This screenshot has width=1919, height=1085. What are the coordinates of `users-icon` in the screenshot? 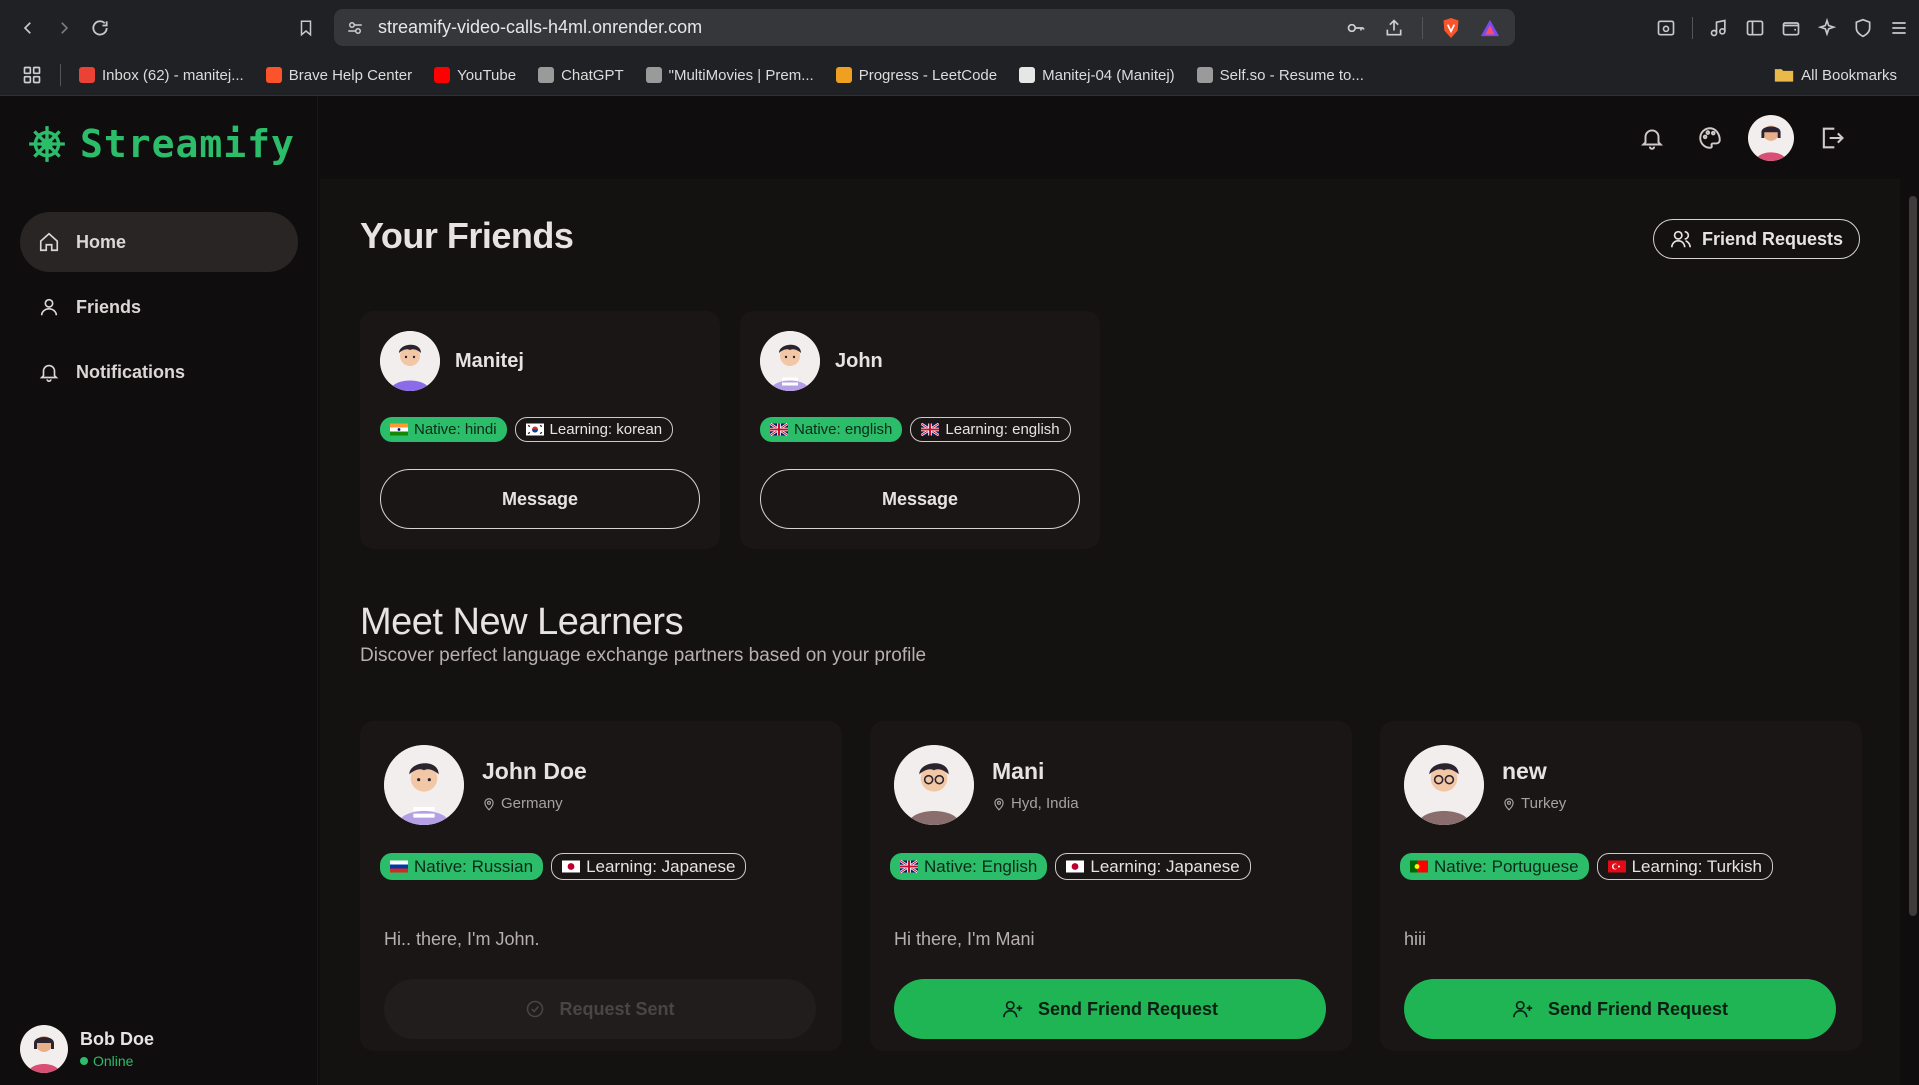 It's located at (1680, 239).